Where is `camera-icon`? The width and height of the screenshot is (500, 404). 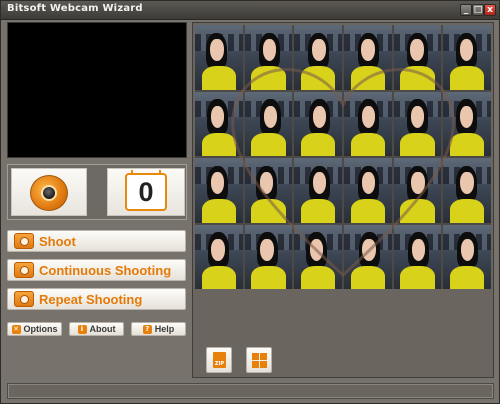 camera-icon is located at coordinates (24, 241).